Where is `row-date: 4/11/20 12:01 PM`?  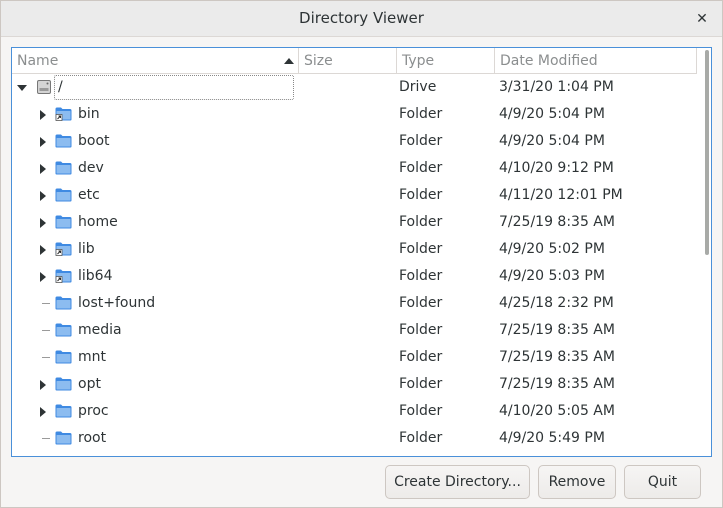 row-date: 4/11/20 12:01 PM is located at coordinates (561, 195).